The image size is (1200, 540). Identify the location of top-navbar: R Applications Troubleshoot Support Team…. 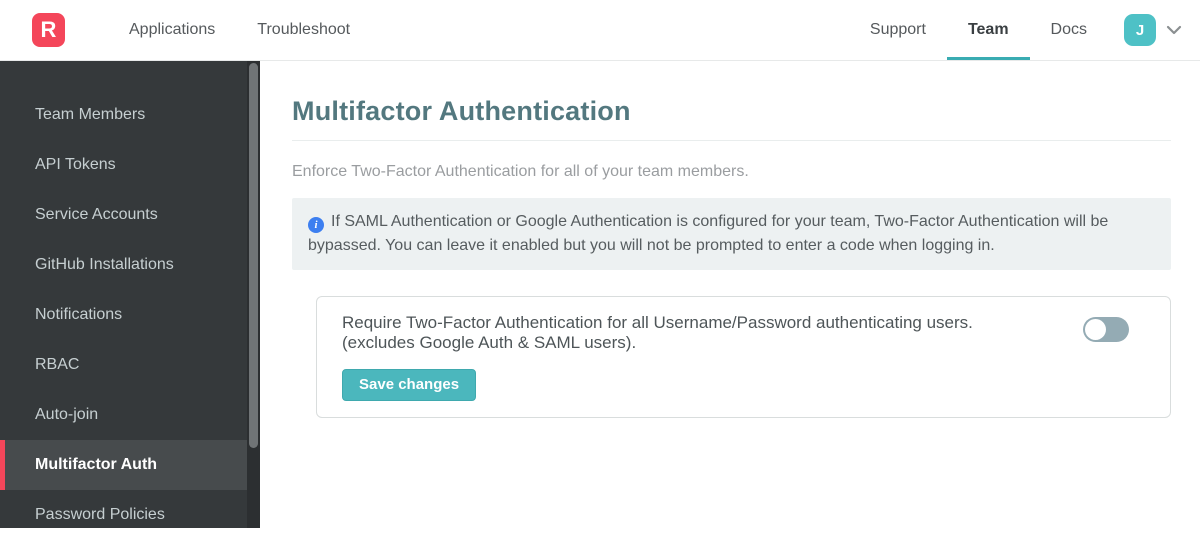
(600, 30).